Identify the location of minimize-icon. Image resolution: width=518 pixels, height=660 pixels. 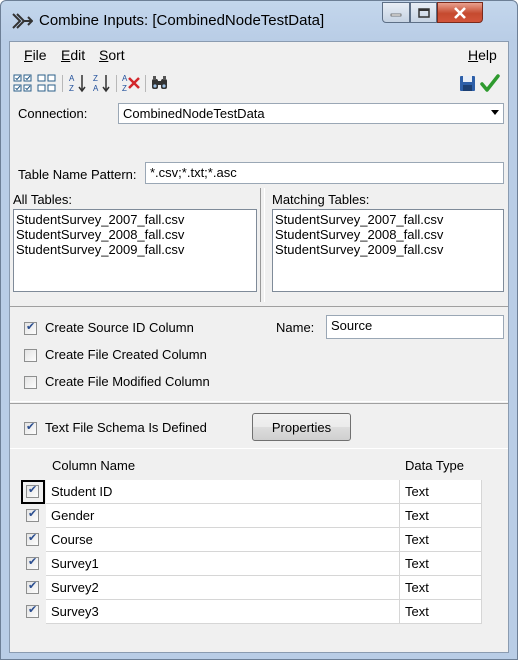
(396, 14).